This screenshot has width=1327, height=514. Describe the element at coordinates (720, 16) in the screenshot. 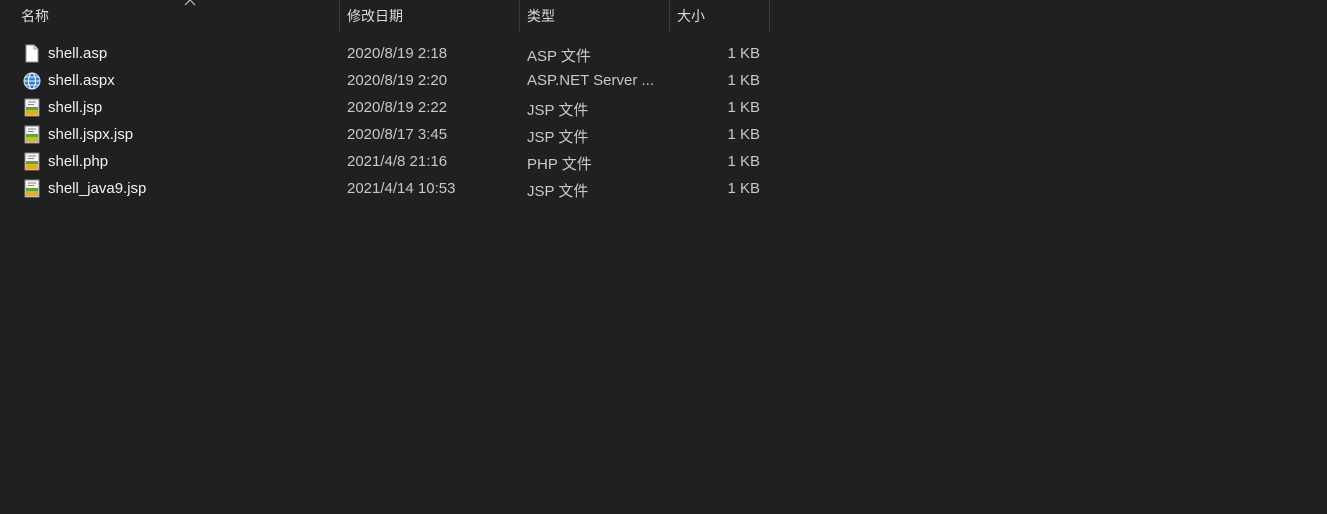

I see `column-header-size: 大小` at that location.